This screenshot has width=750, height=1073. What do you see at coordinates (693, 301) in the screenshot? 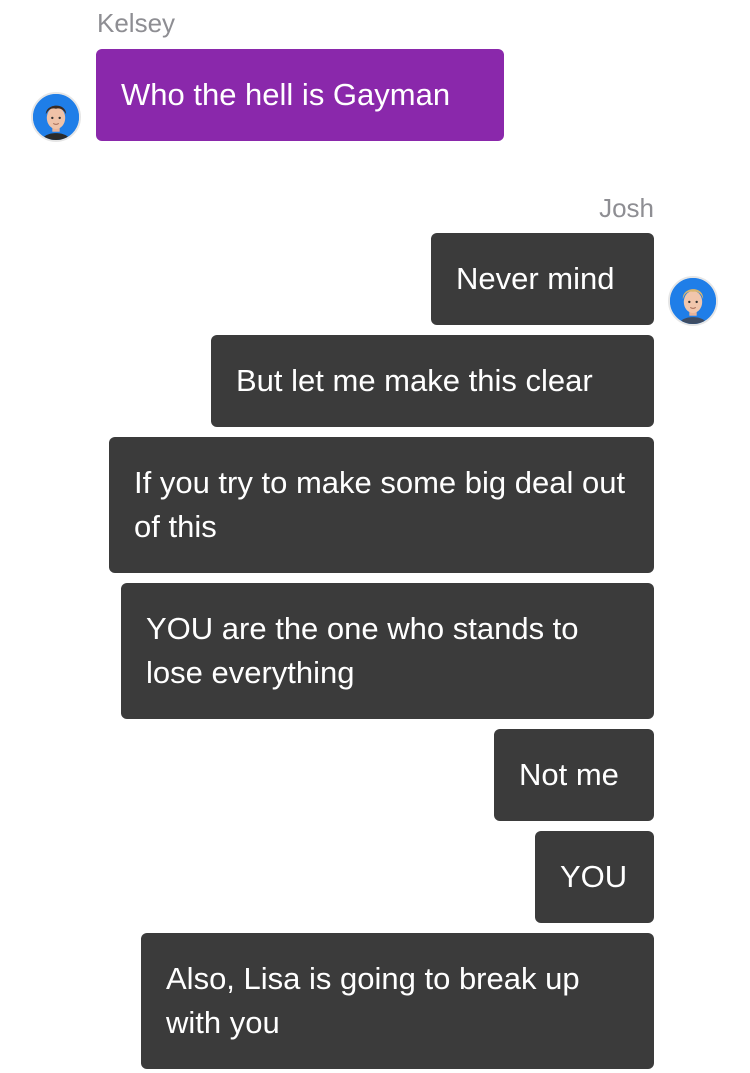
I see `josh-avatar-icon` at bounding box center [693, 301].